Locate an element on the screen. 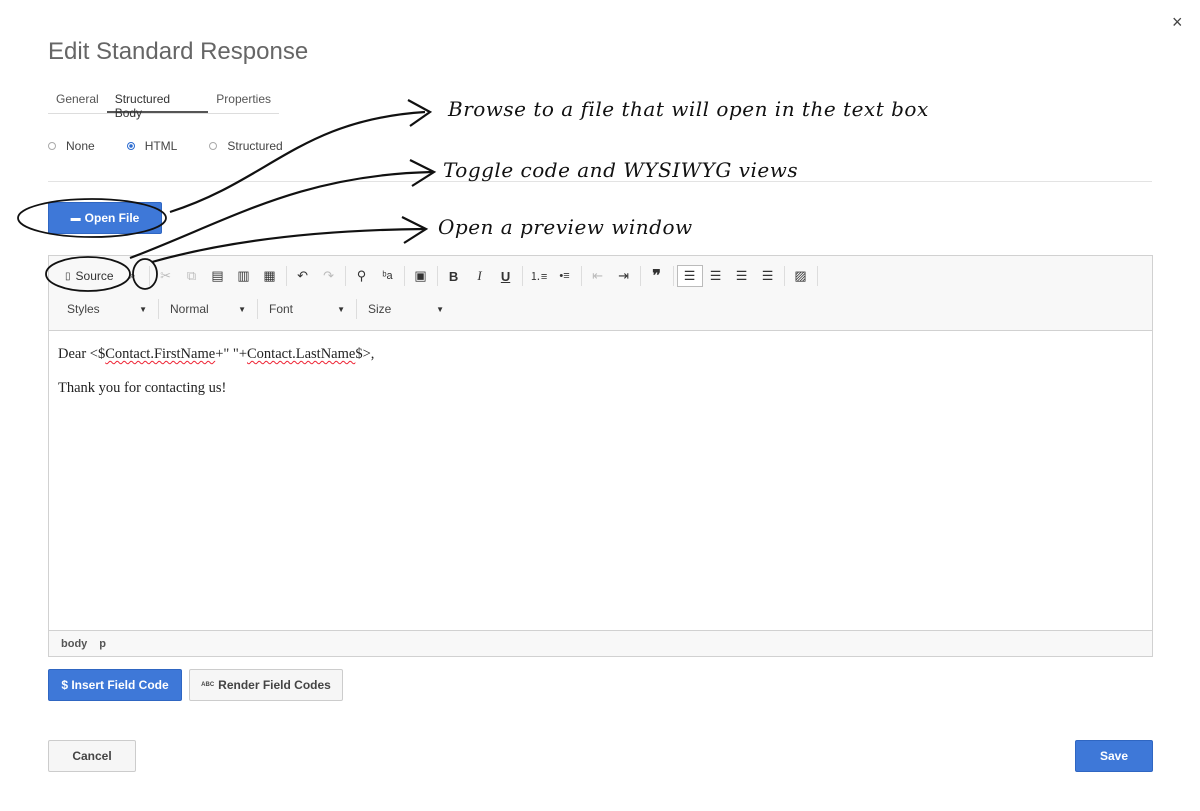 The height and width of the screenshot is (811, 1200). annotation-overlay is located at coordinates (227, 195).